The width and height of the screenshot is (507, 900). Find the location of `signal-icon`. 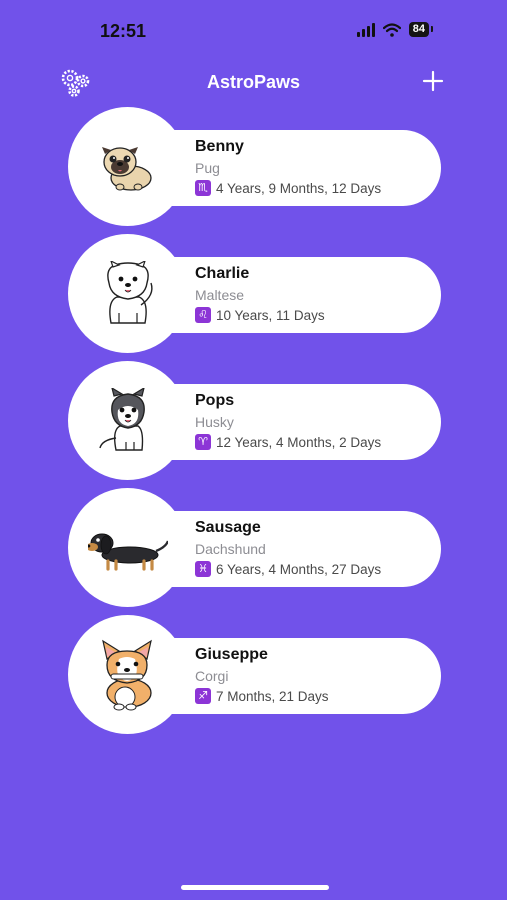

signal-icon is located at coordinates (365, 29).